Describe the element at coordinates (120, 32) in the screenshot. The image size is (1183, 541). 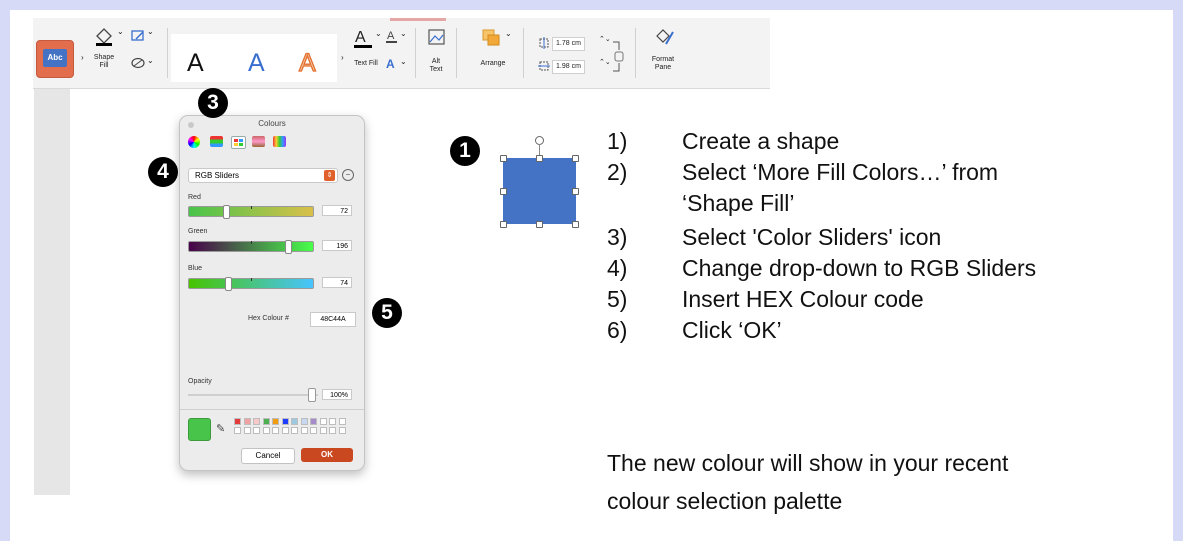
I see `shape-fill-dropdown-icon: ⌄` at that location.